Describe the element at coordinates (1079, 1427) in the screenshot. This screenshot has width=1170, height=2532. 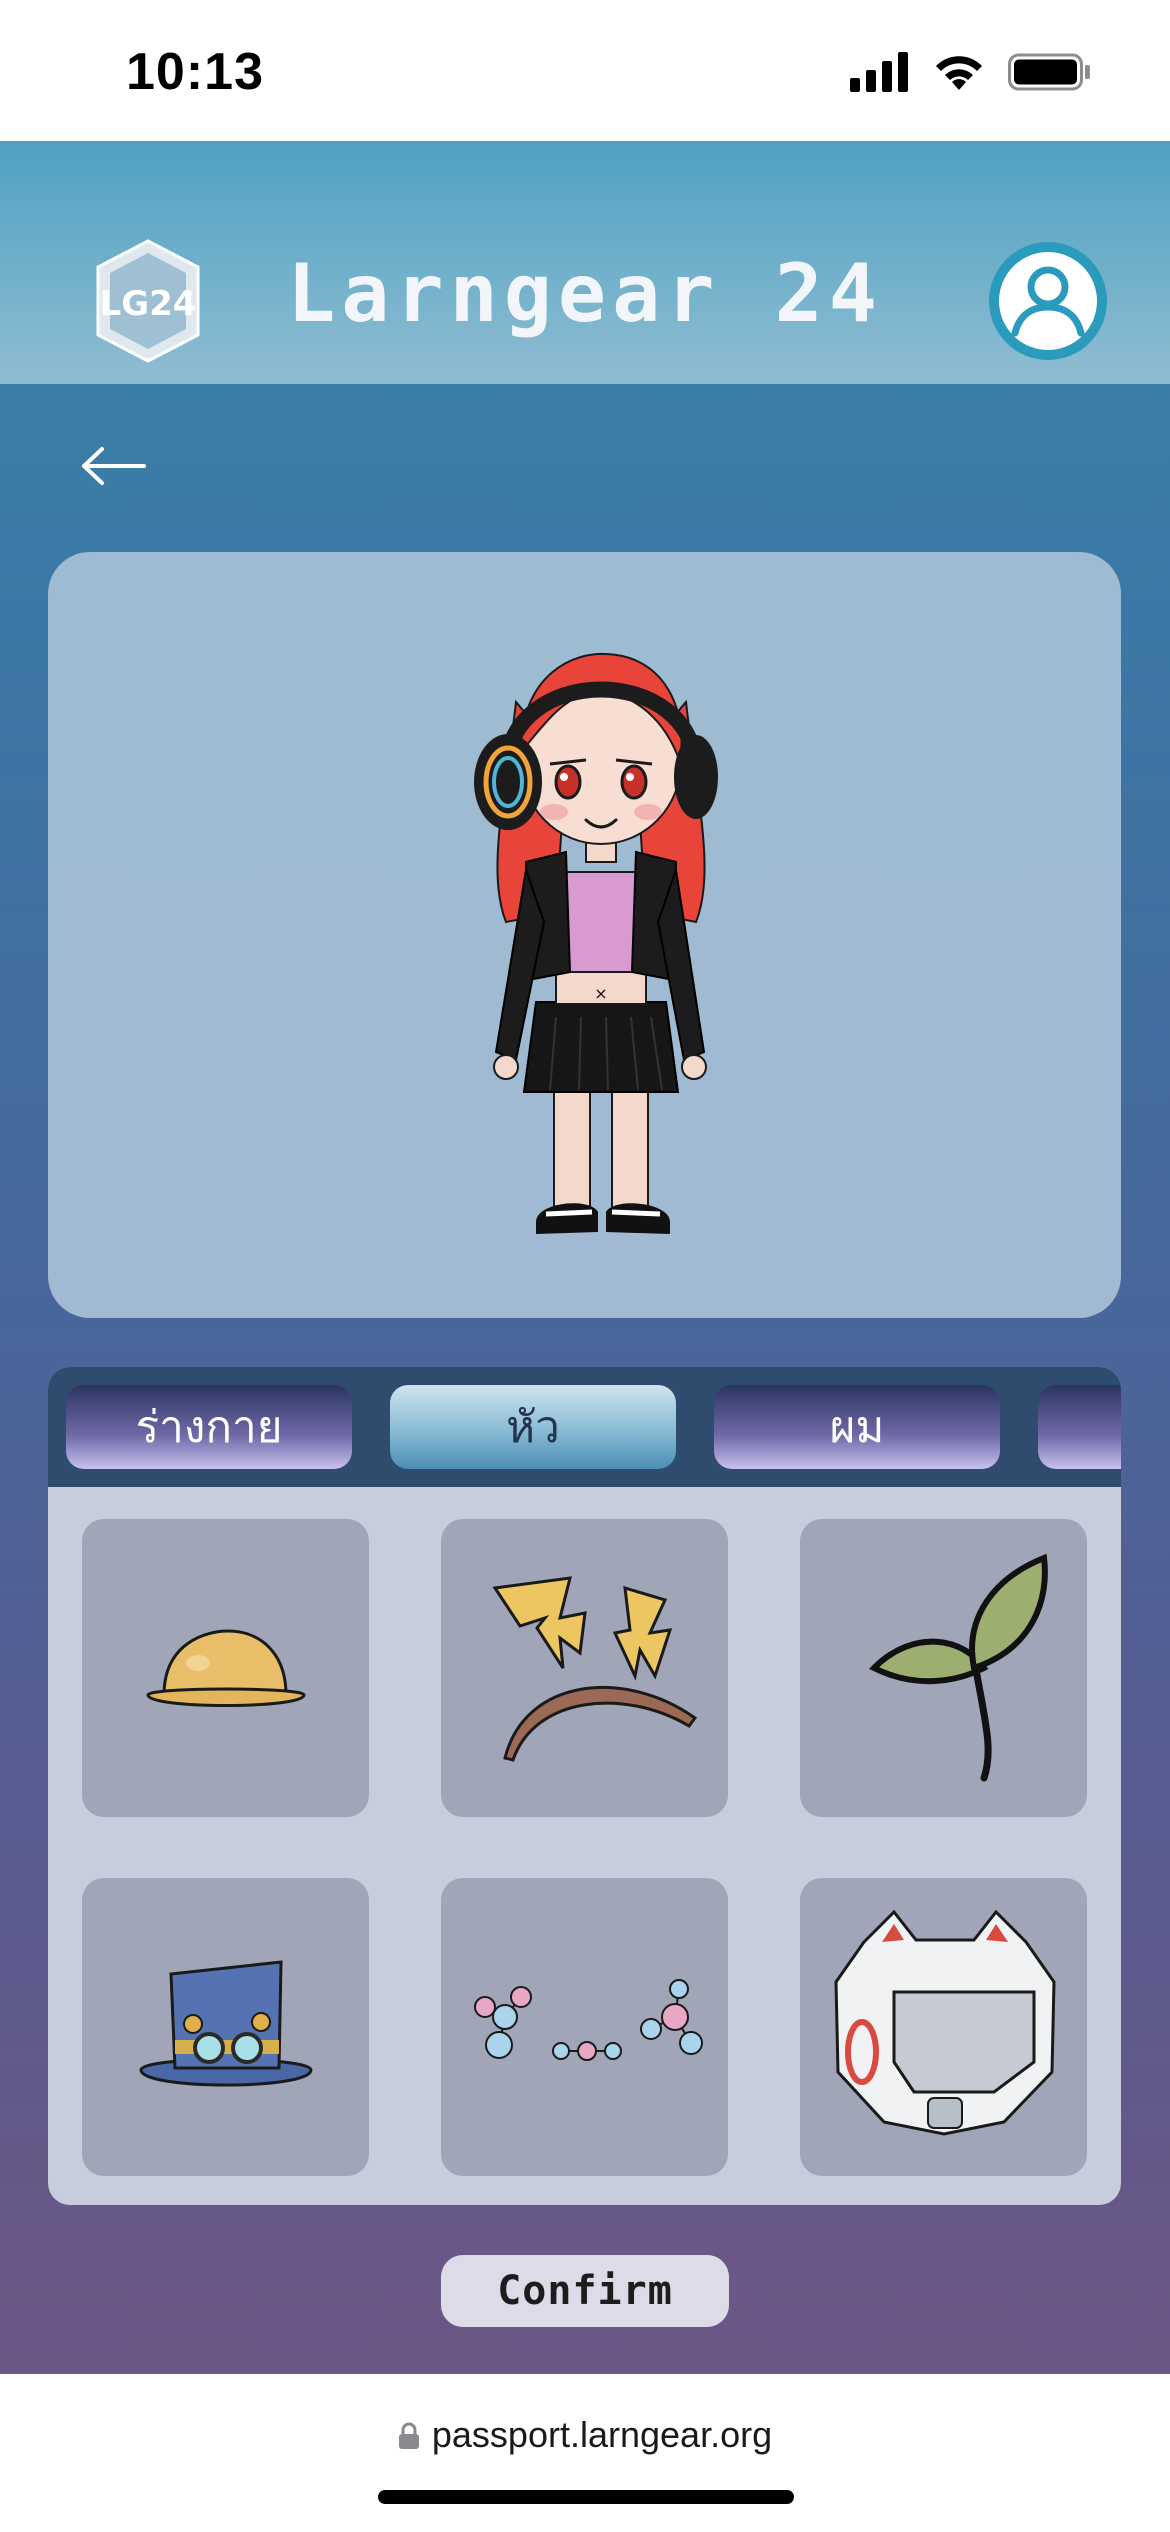
I see `tab-next-category` at that location.